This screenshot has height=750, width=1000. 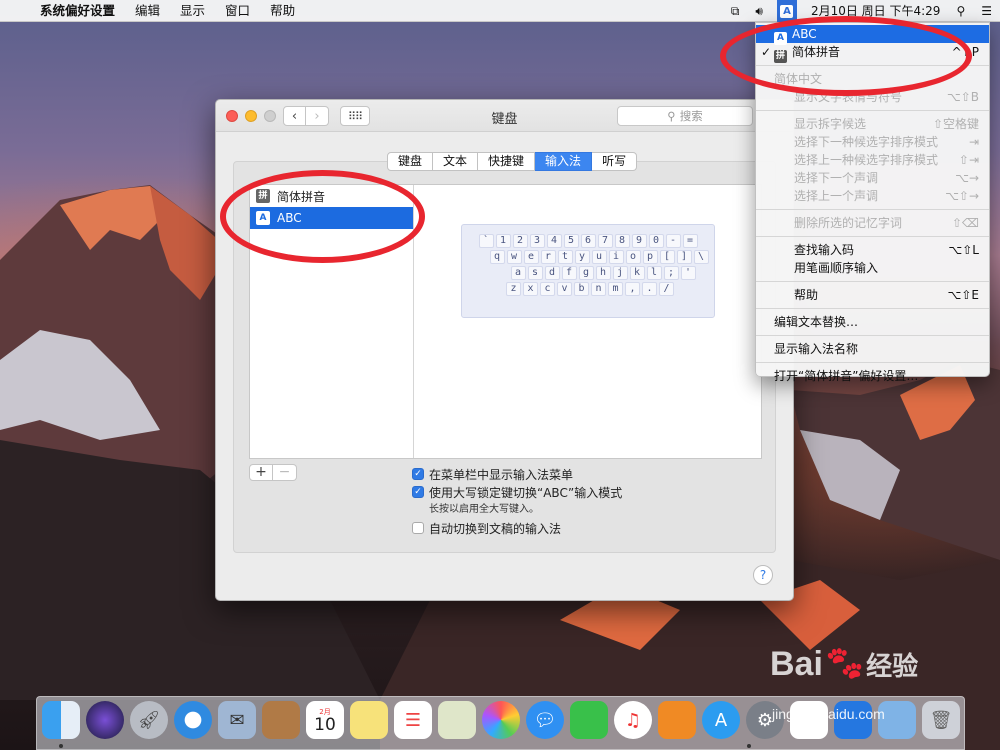 What do you see at coordinates (413, 720) in the screenshot?
I see `reminders-icon: ☰` at bounding box center [413, 720].